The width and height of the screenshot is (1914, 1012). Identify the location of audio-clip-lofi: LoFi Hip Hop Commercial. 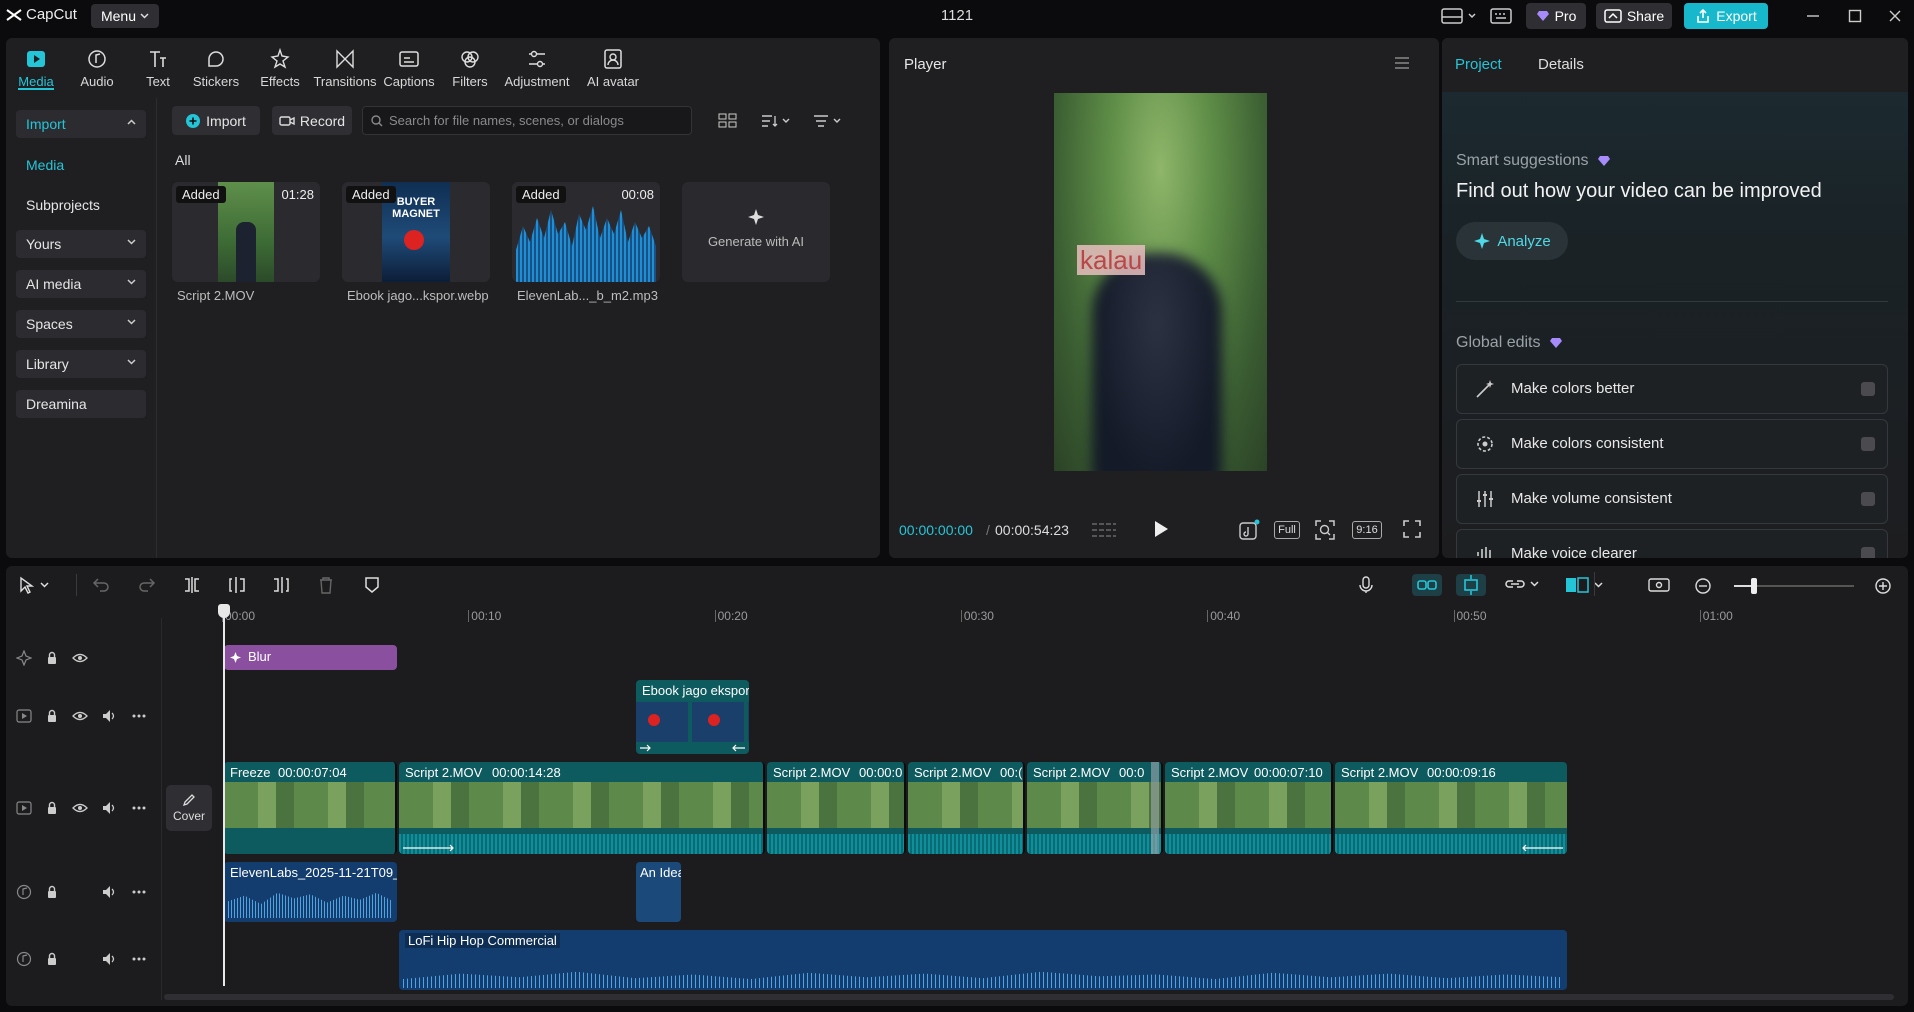
(983, 960).